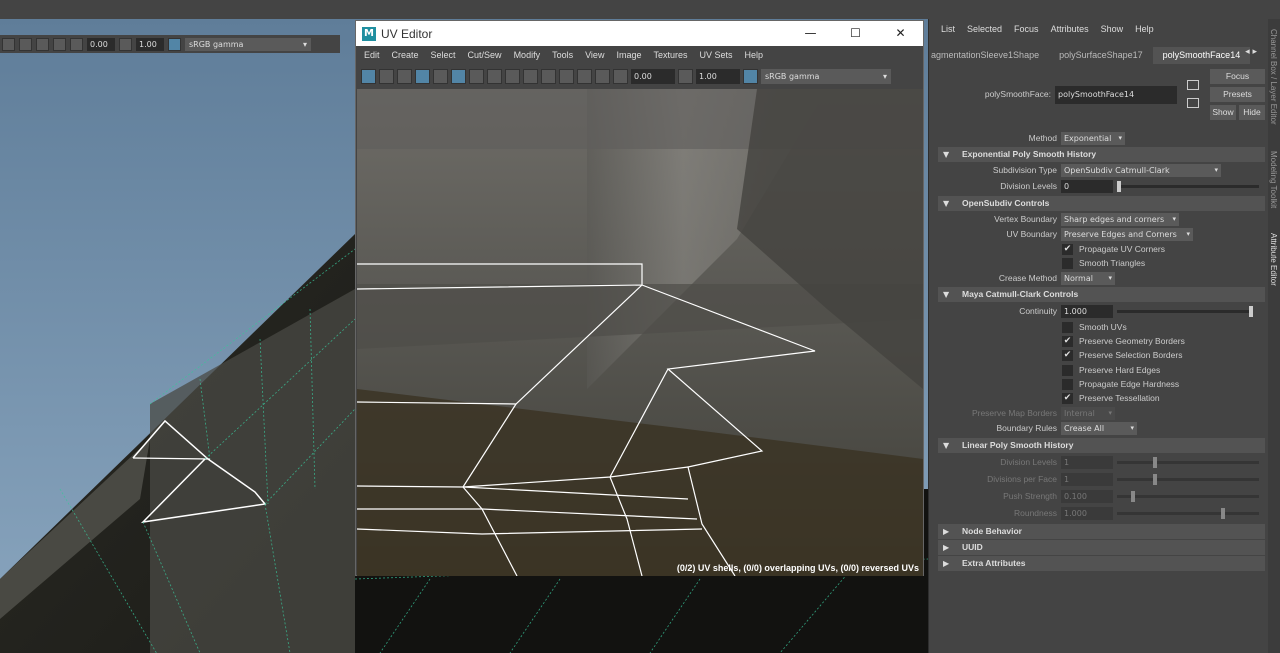  Describe the element at coordinates (548, 76) in the screenshot. I see `image-icon` at that location.